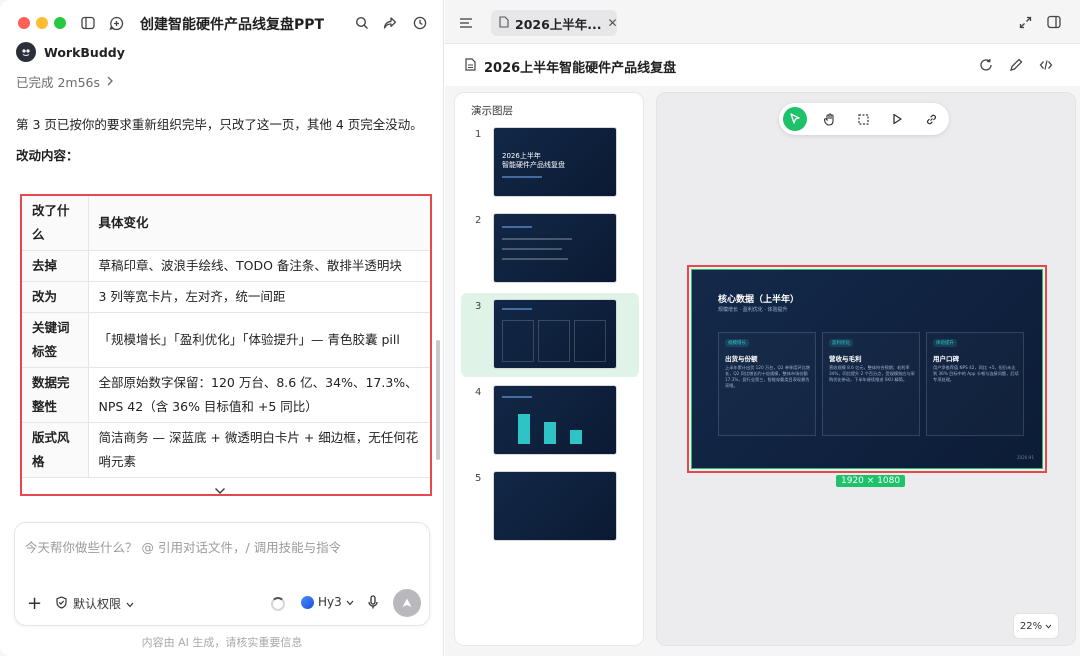  What do you see at coordinates (470, 66) in the screenshot?
I see `document-file-icon` at bounding box center [470, 66].